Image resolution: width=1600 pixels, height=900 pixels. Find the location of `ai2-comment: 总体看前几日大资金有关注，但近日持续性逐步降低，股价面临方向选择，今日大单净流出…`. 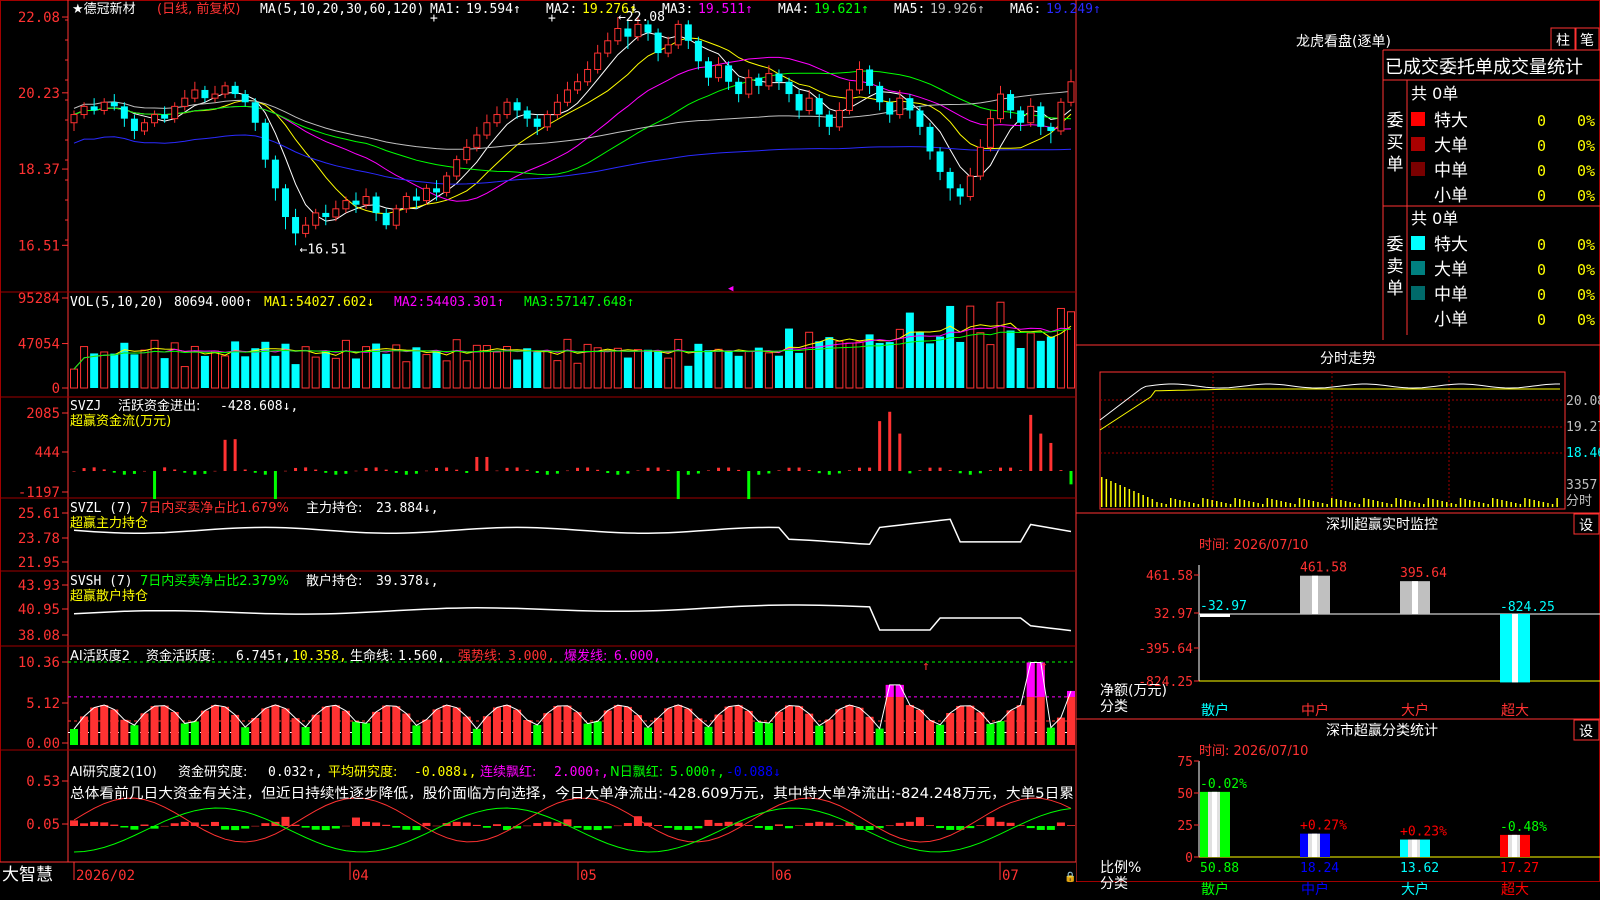

ai2-comment: 总体看前几日大资金有关注，但近日持续性逐步降低，股价面临方向选择，今日大单净流出… is located at coordinates (572, 793).